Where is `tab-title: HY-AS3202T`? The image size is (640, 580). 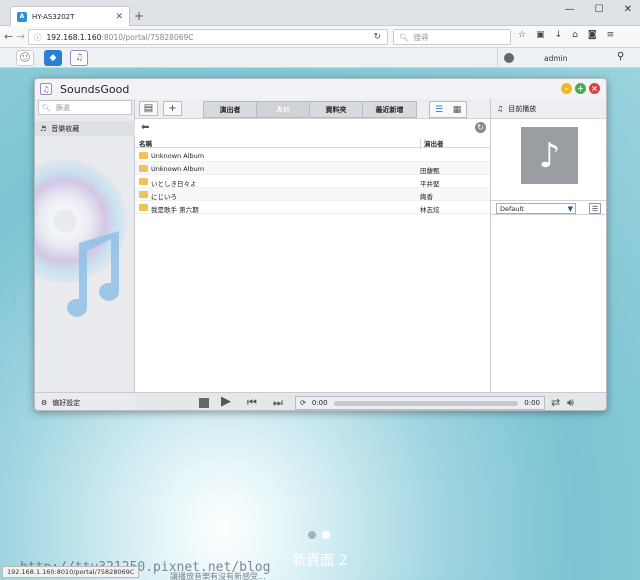 tab-title: HY-AS3202T is located at coordinates (53, 16).